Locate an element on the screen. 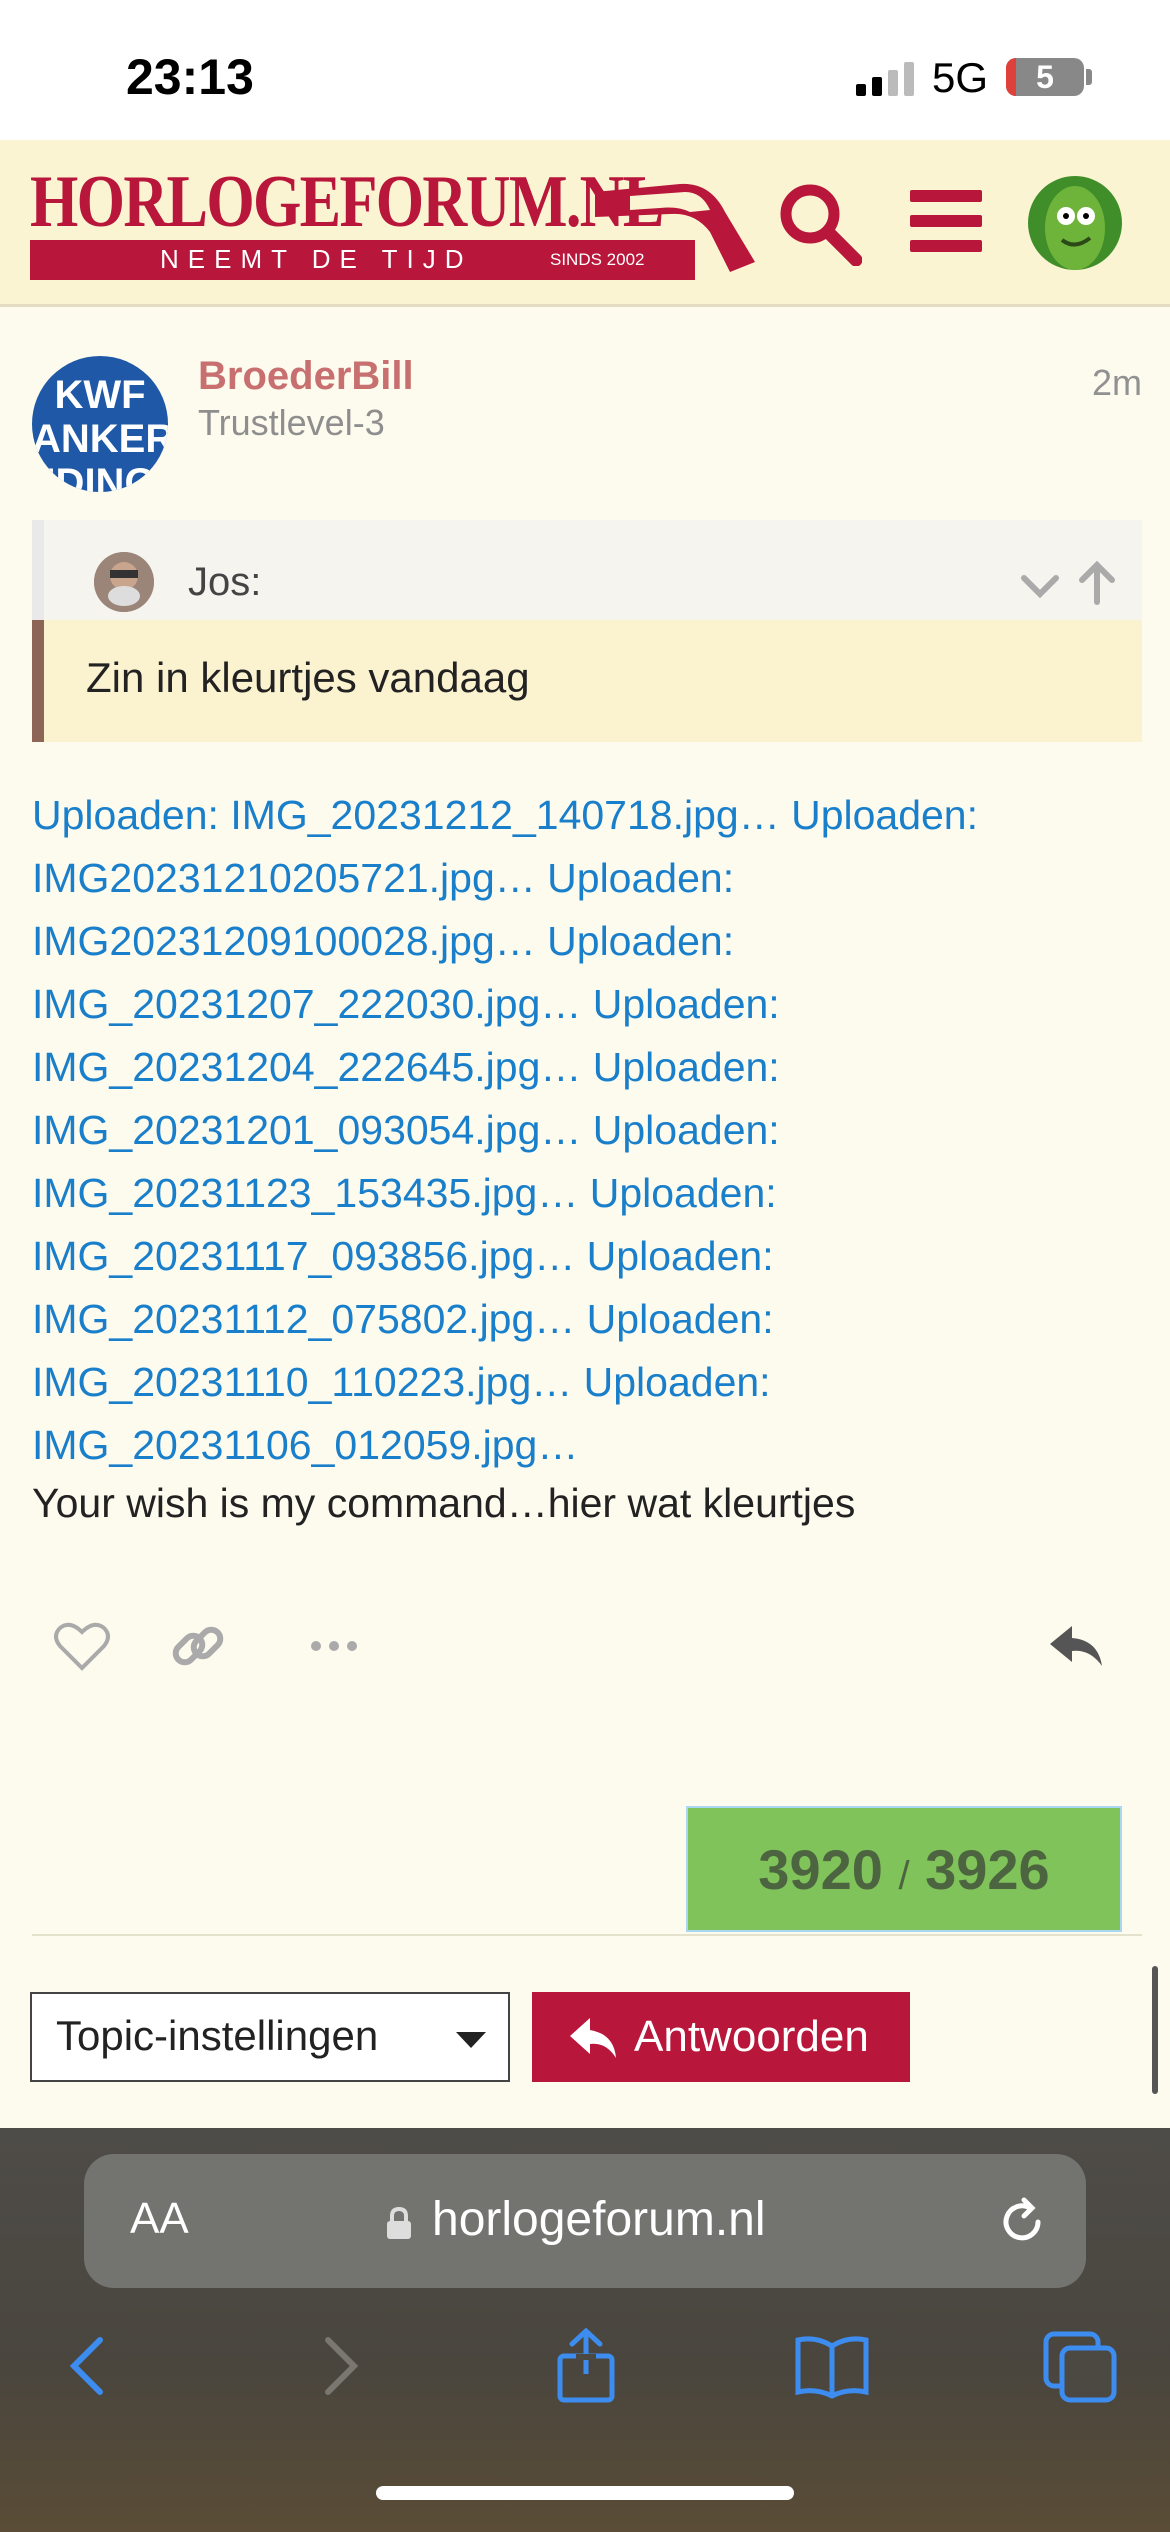 The width and height of the screenshot is (1170, 2532). avatar-line: IDING is located at coordinates (100, 476).